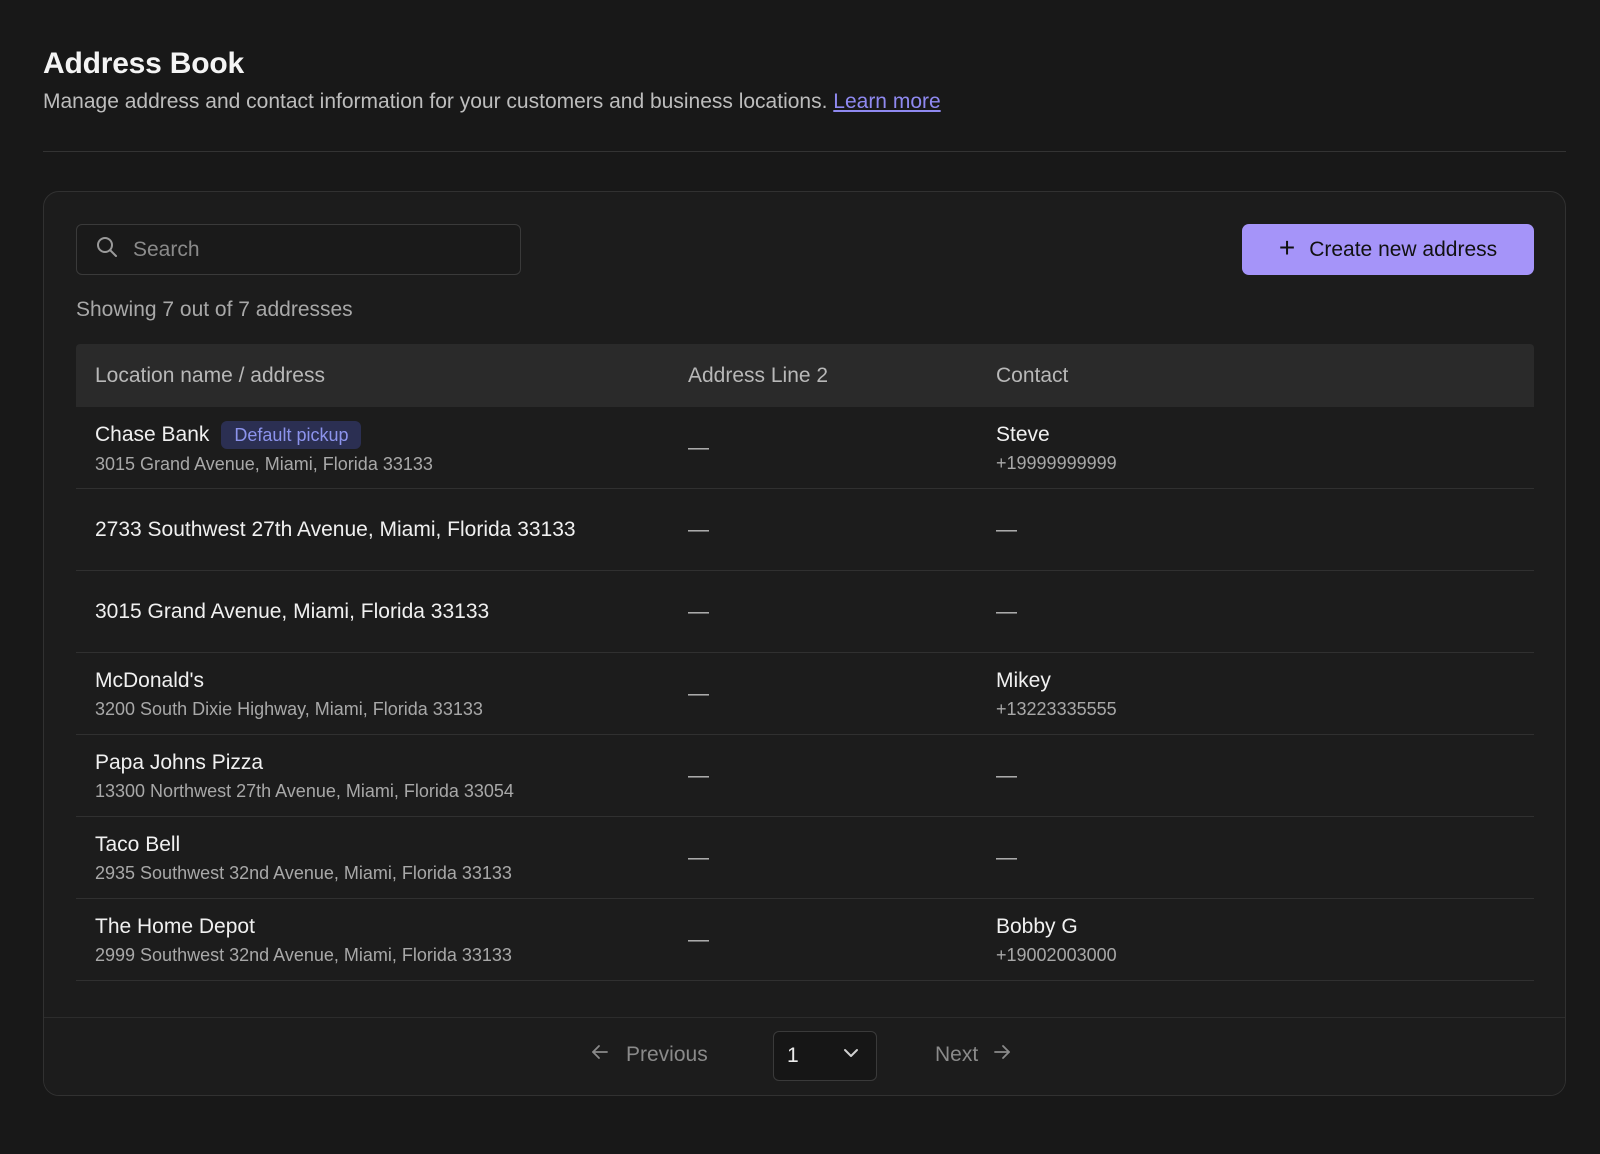  What do you see at coordinates (391, 763) in the screenshot?
I see `location-name-line: Papa Johns Pizza` at bounding box center [391, 763].